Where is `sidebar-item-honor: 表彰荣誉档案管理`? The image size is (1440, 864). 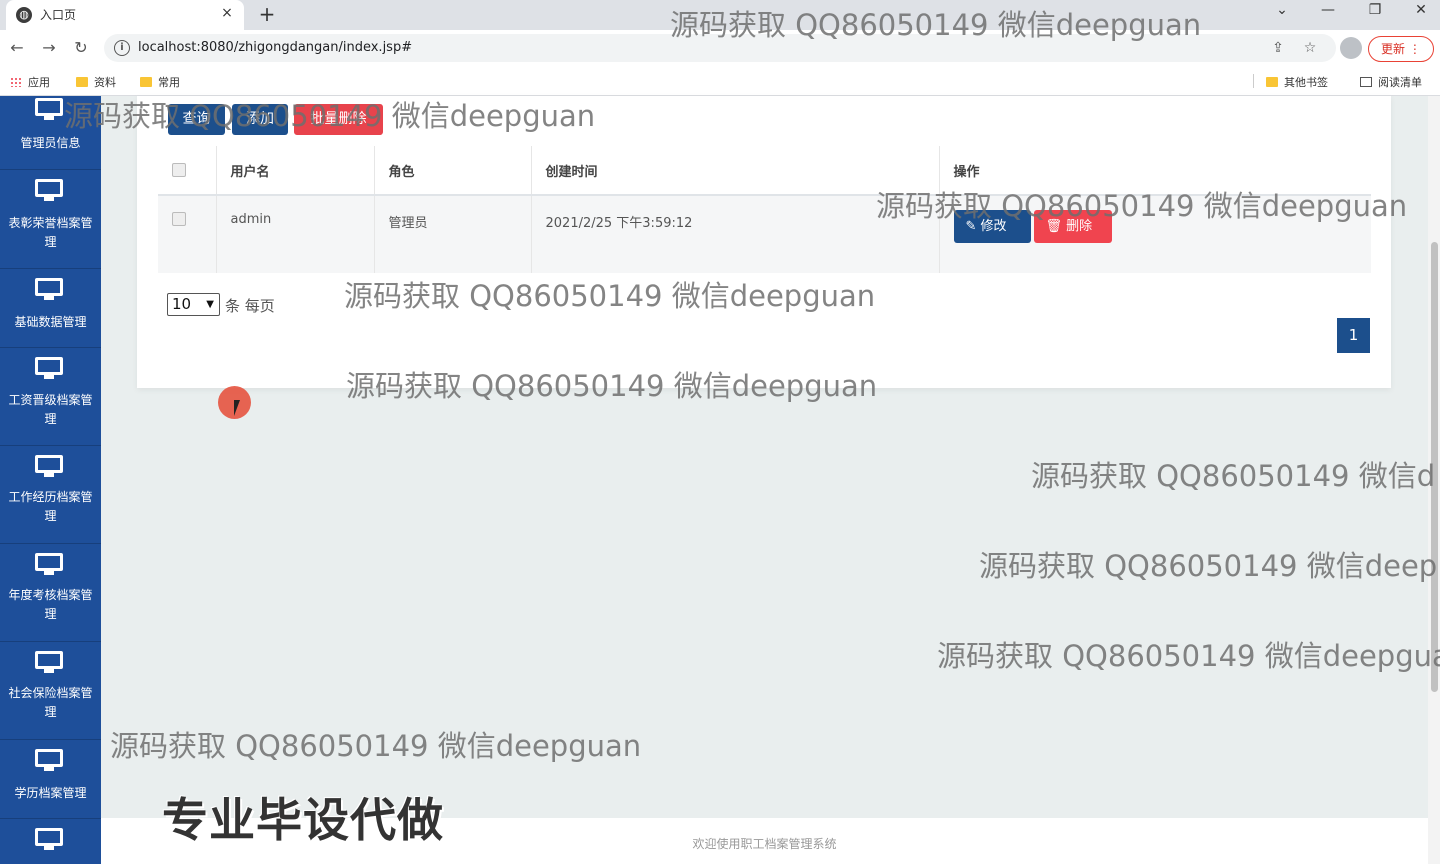
sidebar-item-honor: 表彰荣誉档案管理 is located at coordinates (50, 219).